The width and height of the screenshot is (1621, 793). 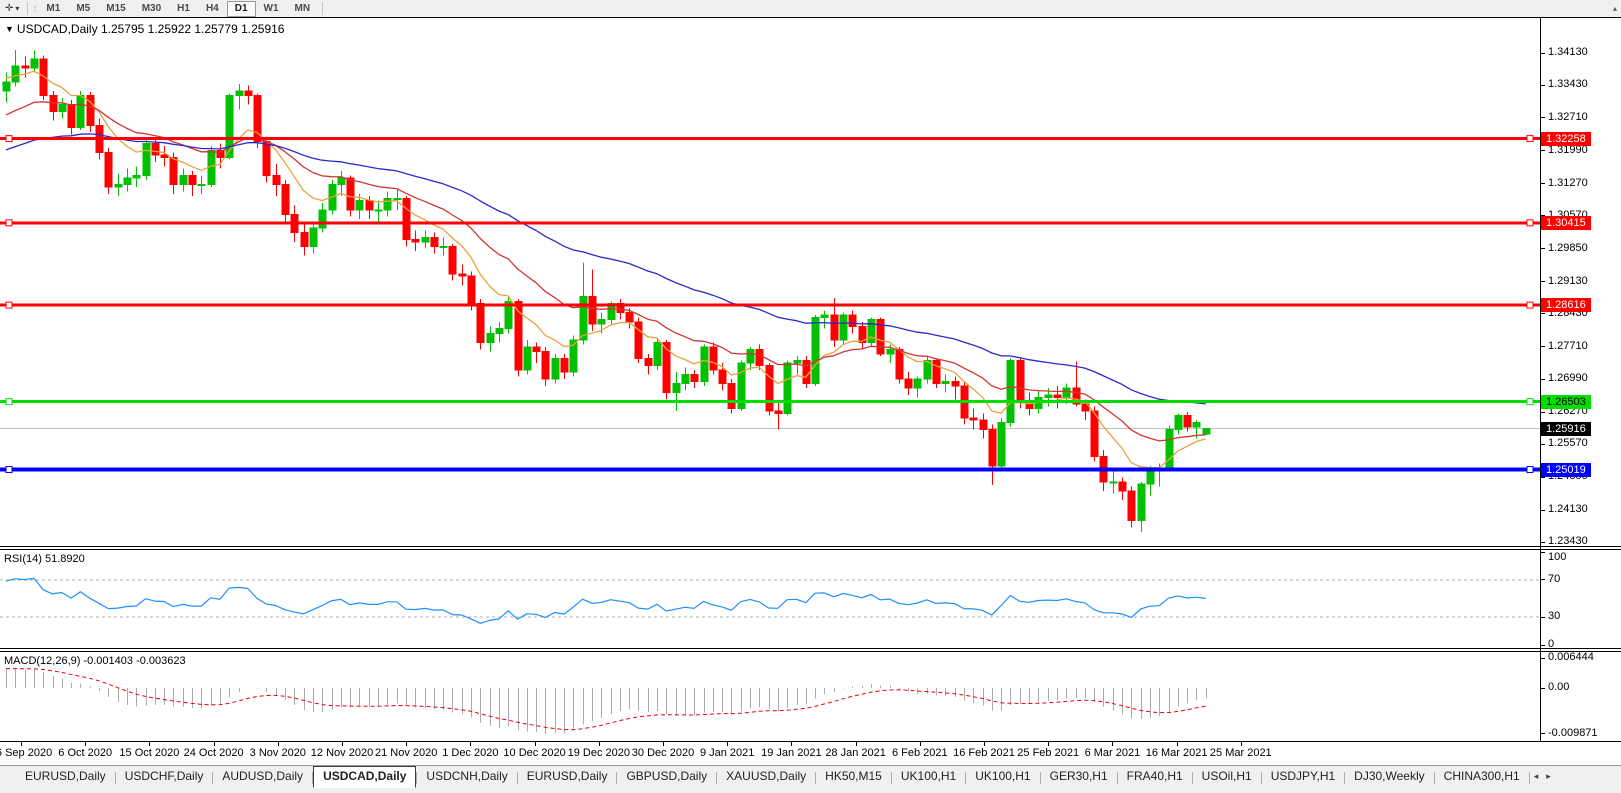 What do you see at coordinates (241, 8) in the screenshot?
I see `timeframe-button-d1: D1` at bounding box center [241, 8].